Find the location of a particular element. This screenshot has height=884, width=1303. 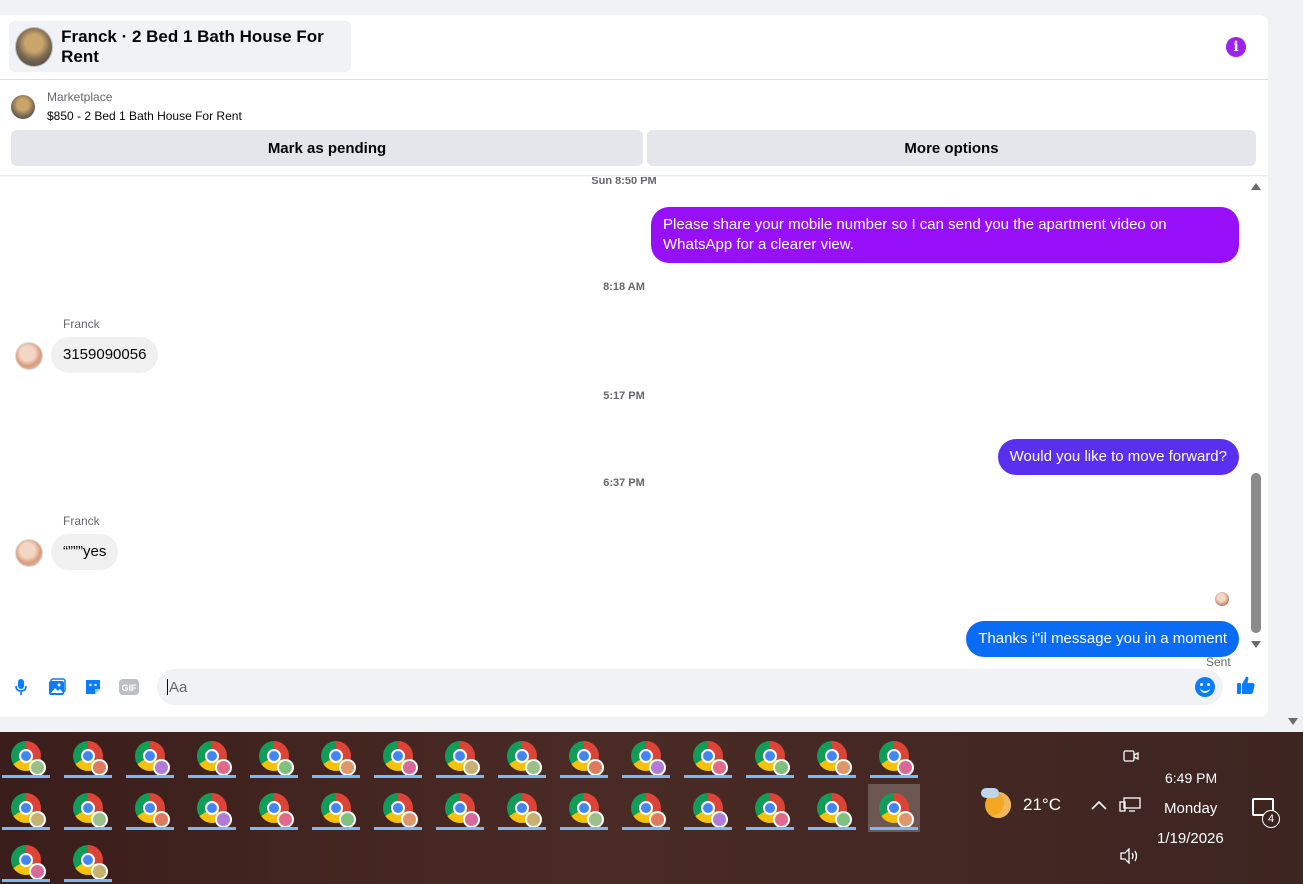

outgoing-message: Would you like to move forward? is located at coordinates (1118, 457).